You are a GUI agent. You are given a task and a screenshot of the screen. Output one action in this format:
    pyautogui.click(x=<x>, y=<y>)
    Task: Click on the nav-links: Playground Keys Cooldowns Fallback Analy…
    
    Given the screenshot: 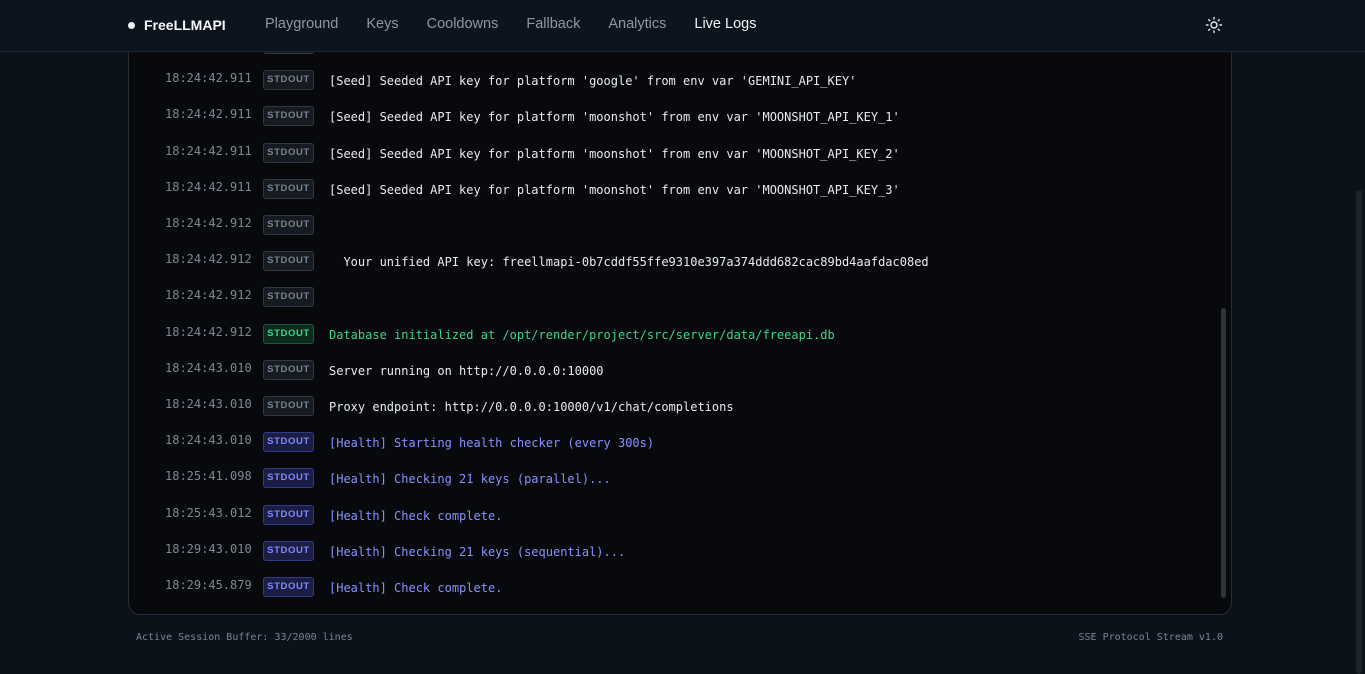 What is the action you would take?
    pyautogui.click(x=510, y=24)
    